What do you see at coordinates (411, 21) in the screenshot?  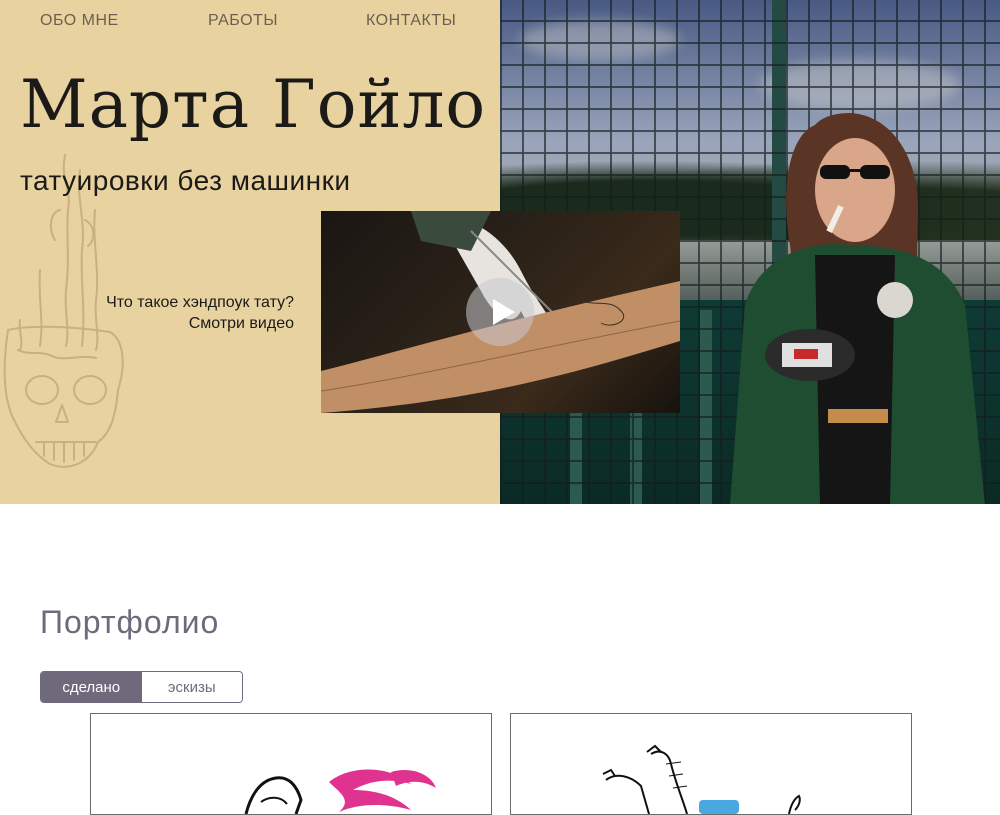 I see `nav-link-contacts: КОНТАКТЫ` at bounding box center [411, 21].